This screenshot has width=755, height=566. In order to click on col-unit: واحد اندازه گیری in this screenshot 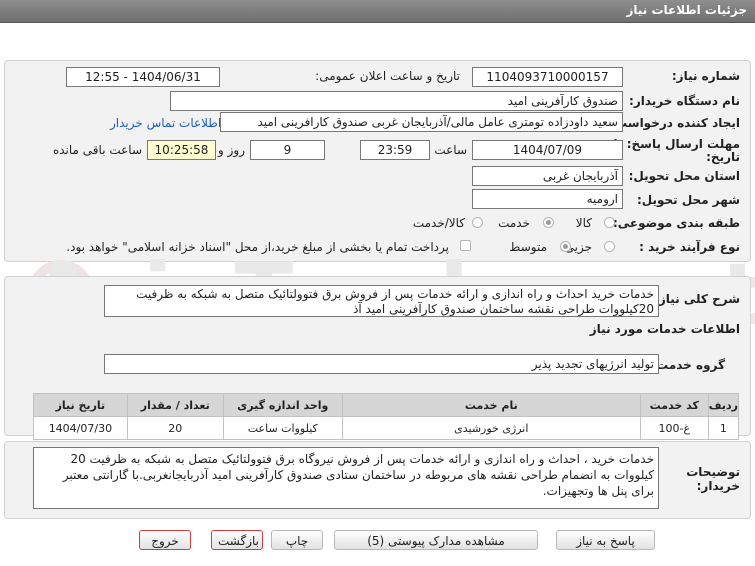, I will do `click(282, 405)`.